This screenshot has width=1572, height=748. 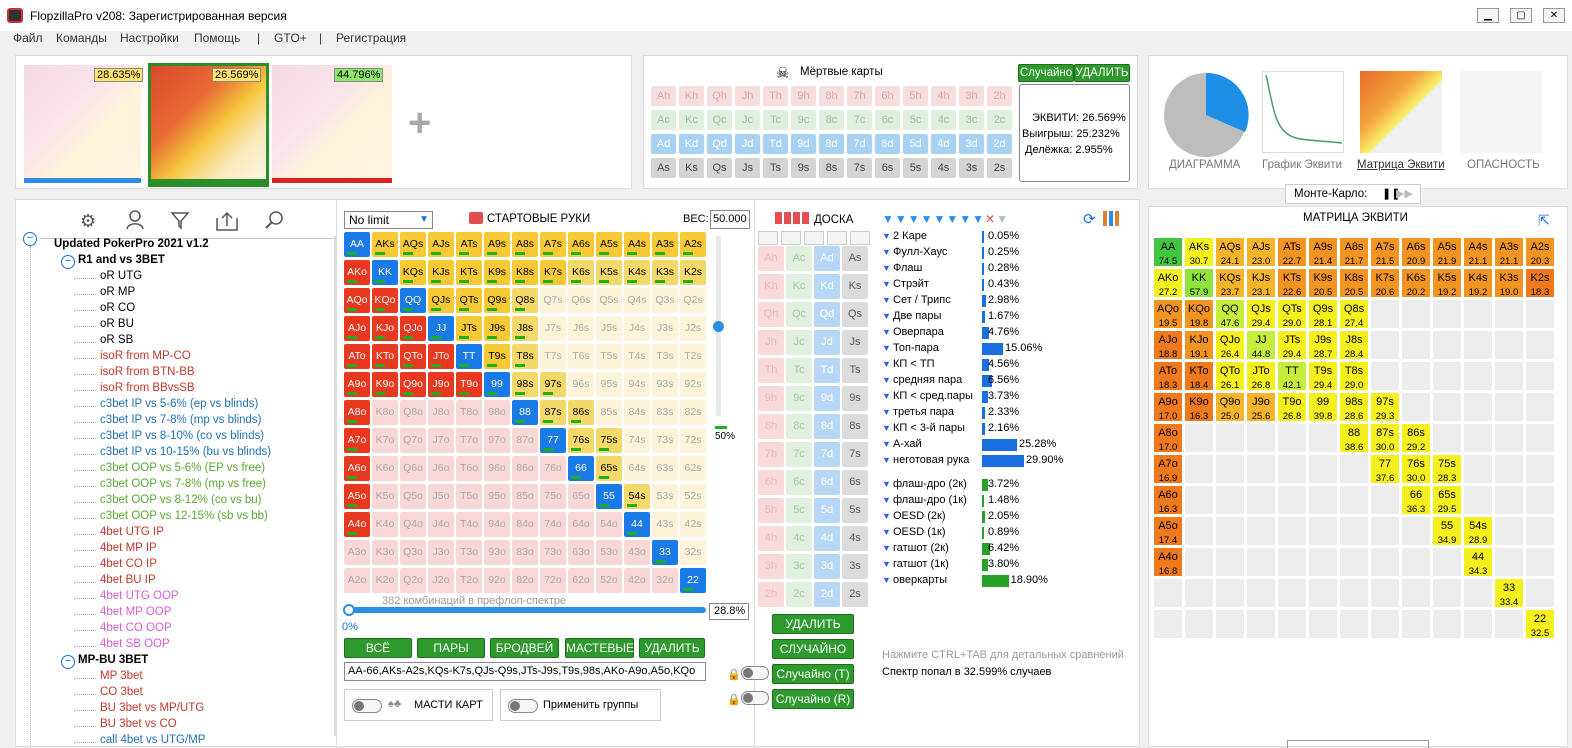 I want to click on hand-cell-J8s: J8s, so click(x=525, y=328).